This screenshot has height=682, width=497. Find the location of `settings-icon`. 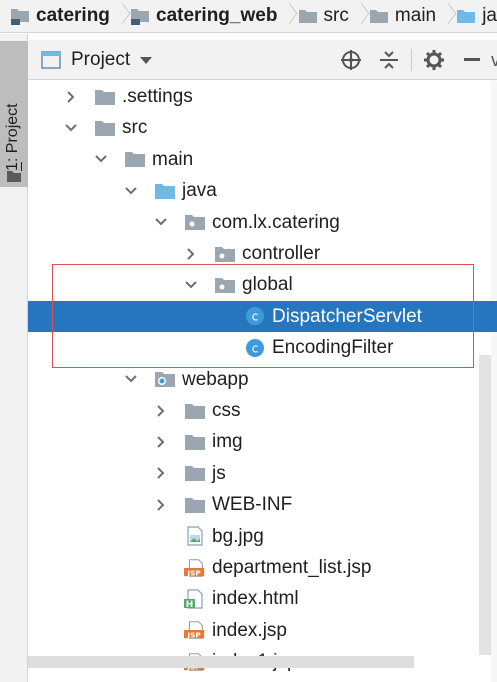

settings-icon is located at coordinates (434, 60).